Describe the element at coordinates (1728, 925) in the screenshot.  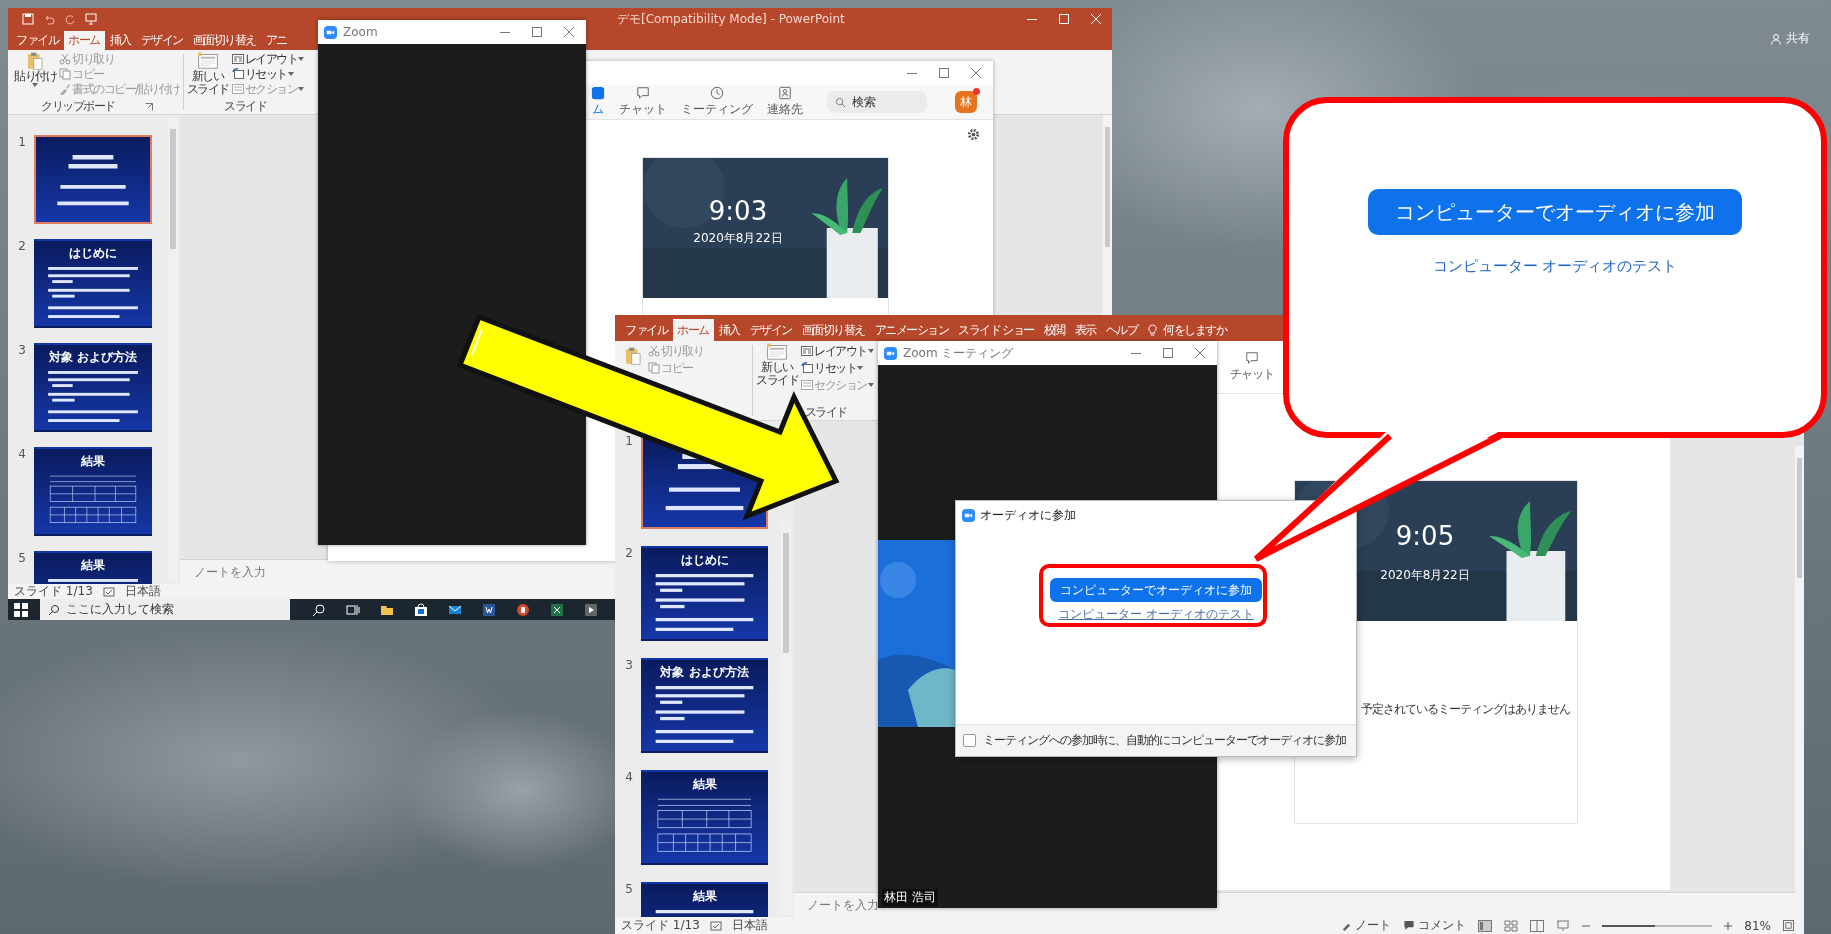
I see `plus-icon` at that location.